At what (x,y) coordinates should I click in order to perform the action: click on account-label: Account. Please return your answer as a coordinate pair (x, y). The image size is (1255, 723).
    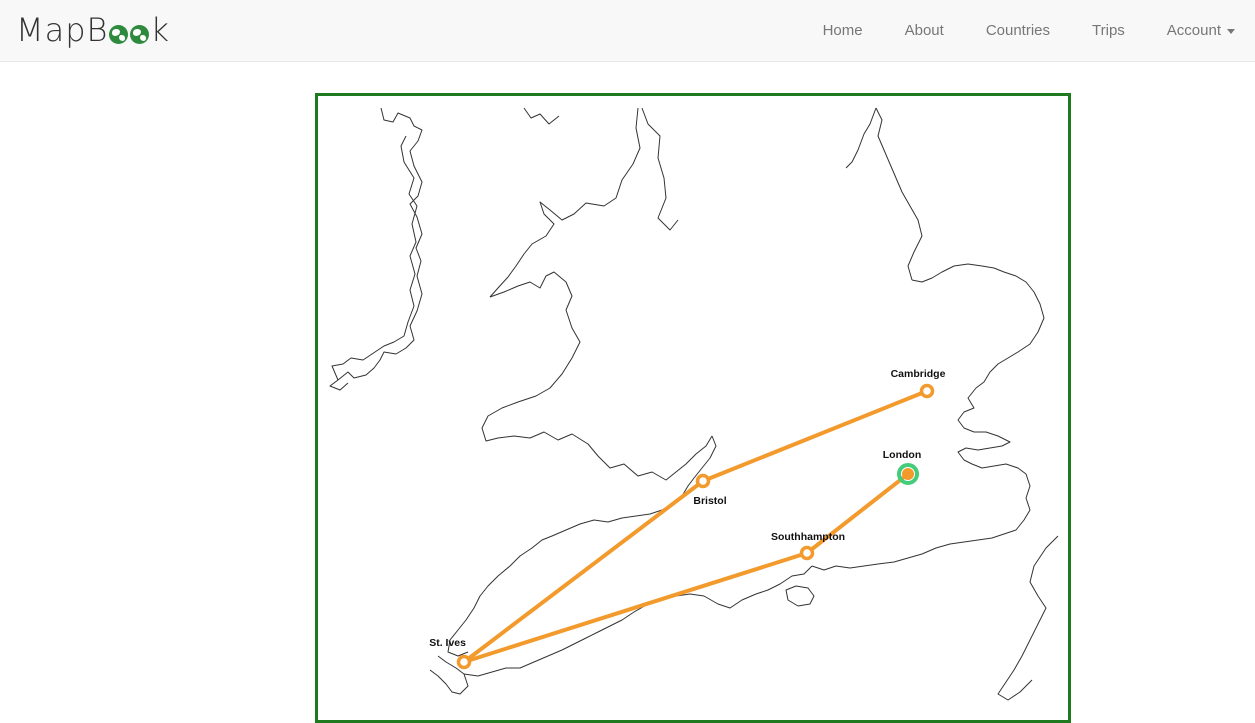
    Looking at the image, I should click on (1193, 30).